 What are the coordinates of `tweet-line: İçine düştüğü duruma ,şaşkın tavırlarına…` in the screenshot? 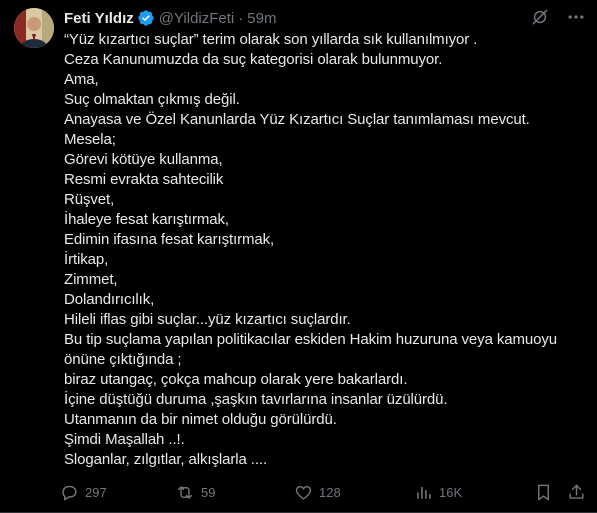 It's located at (256, 399).